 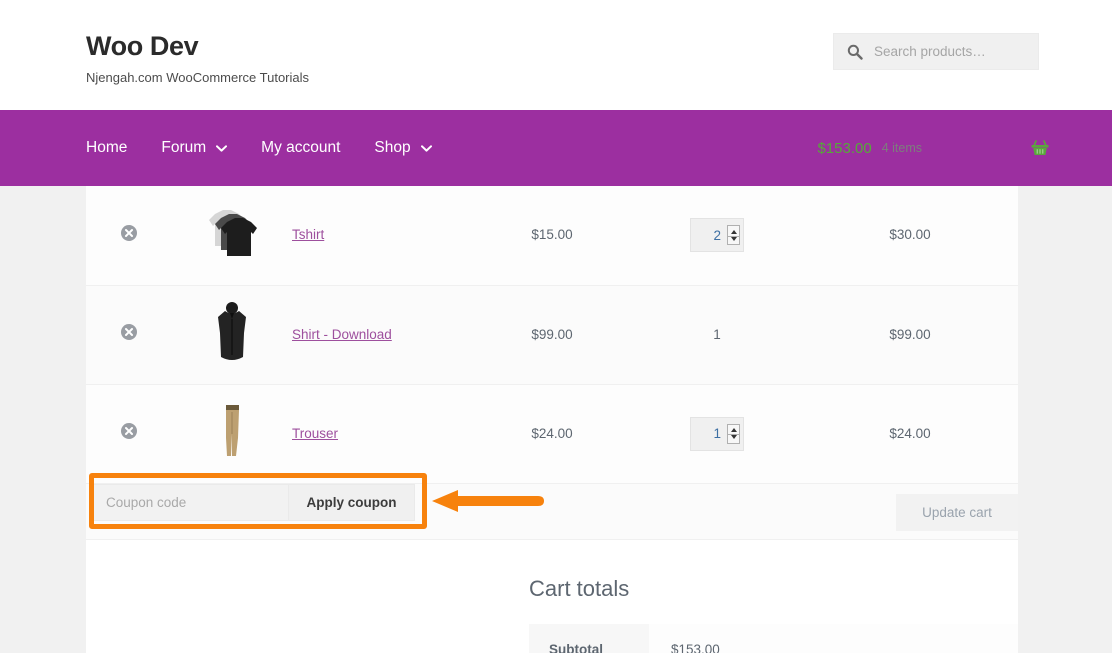 I want to click on nav-item-my-account: My account, so click(x=300, y=148).